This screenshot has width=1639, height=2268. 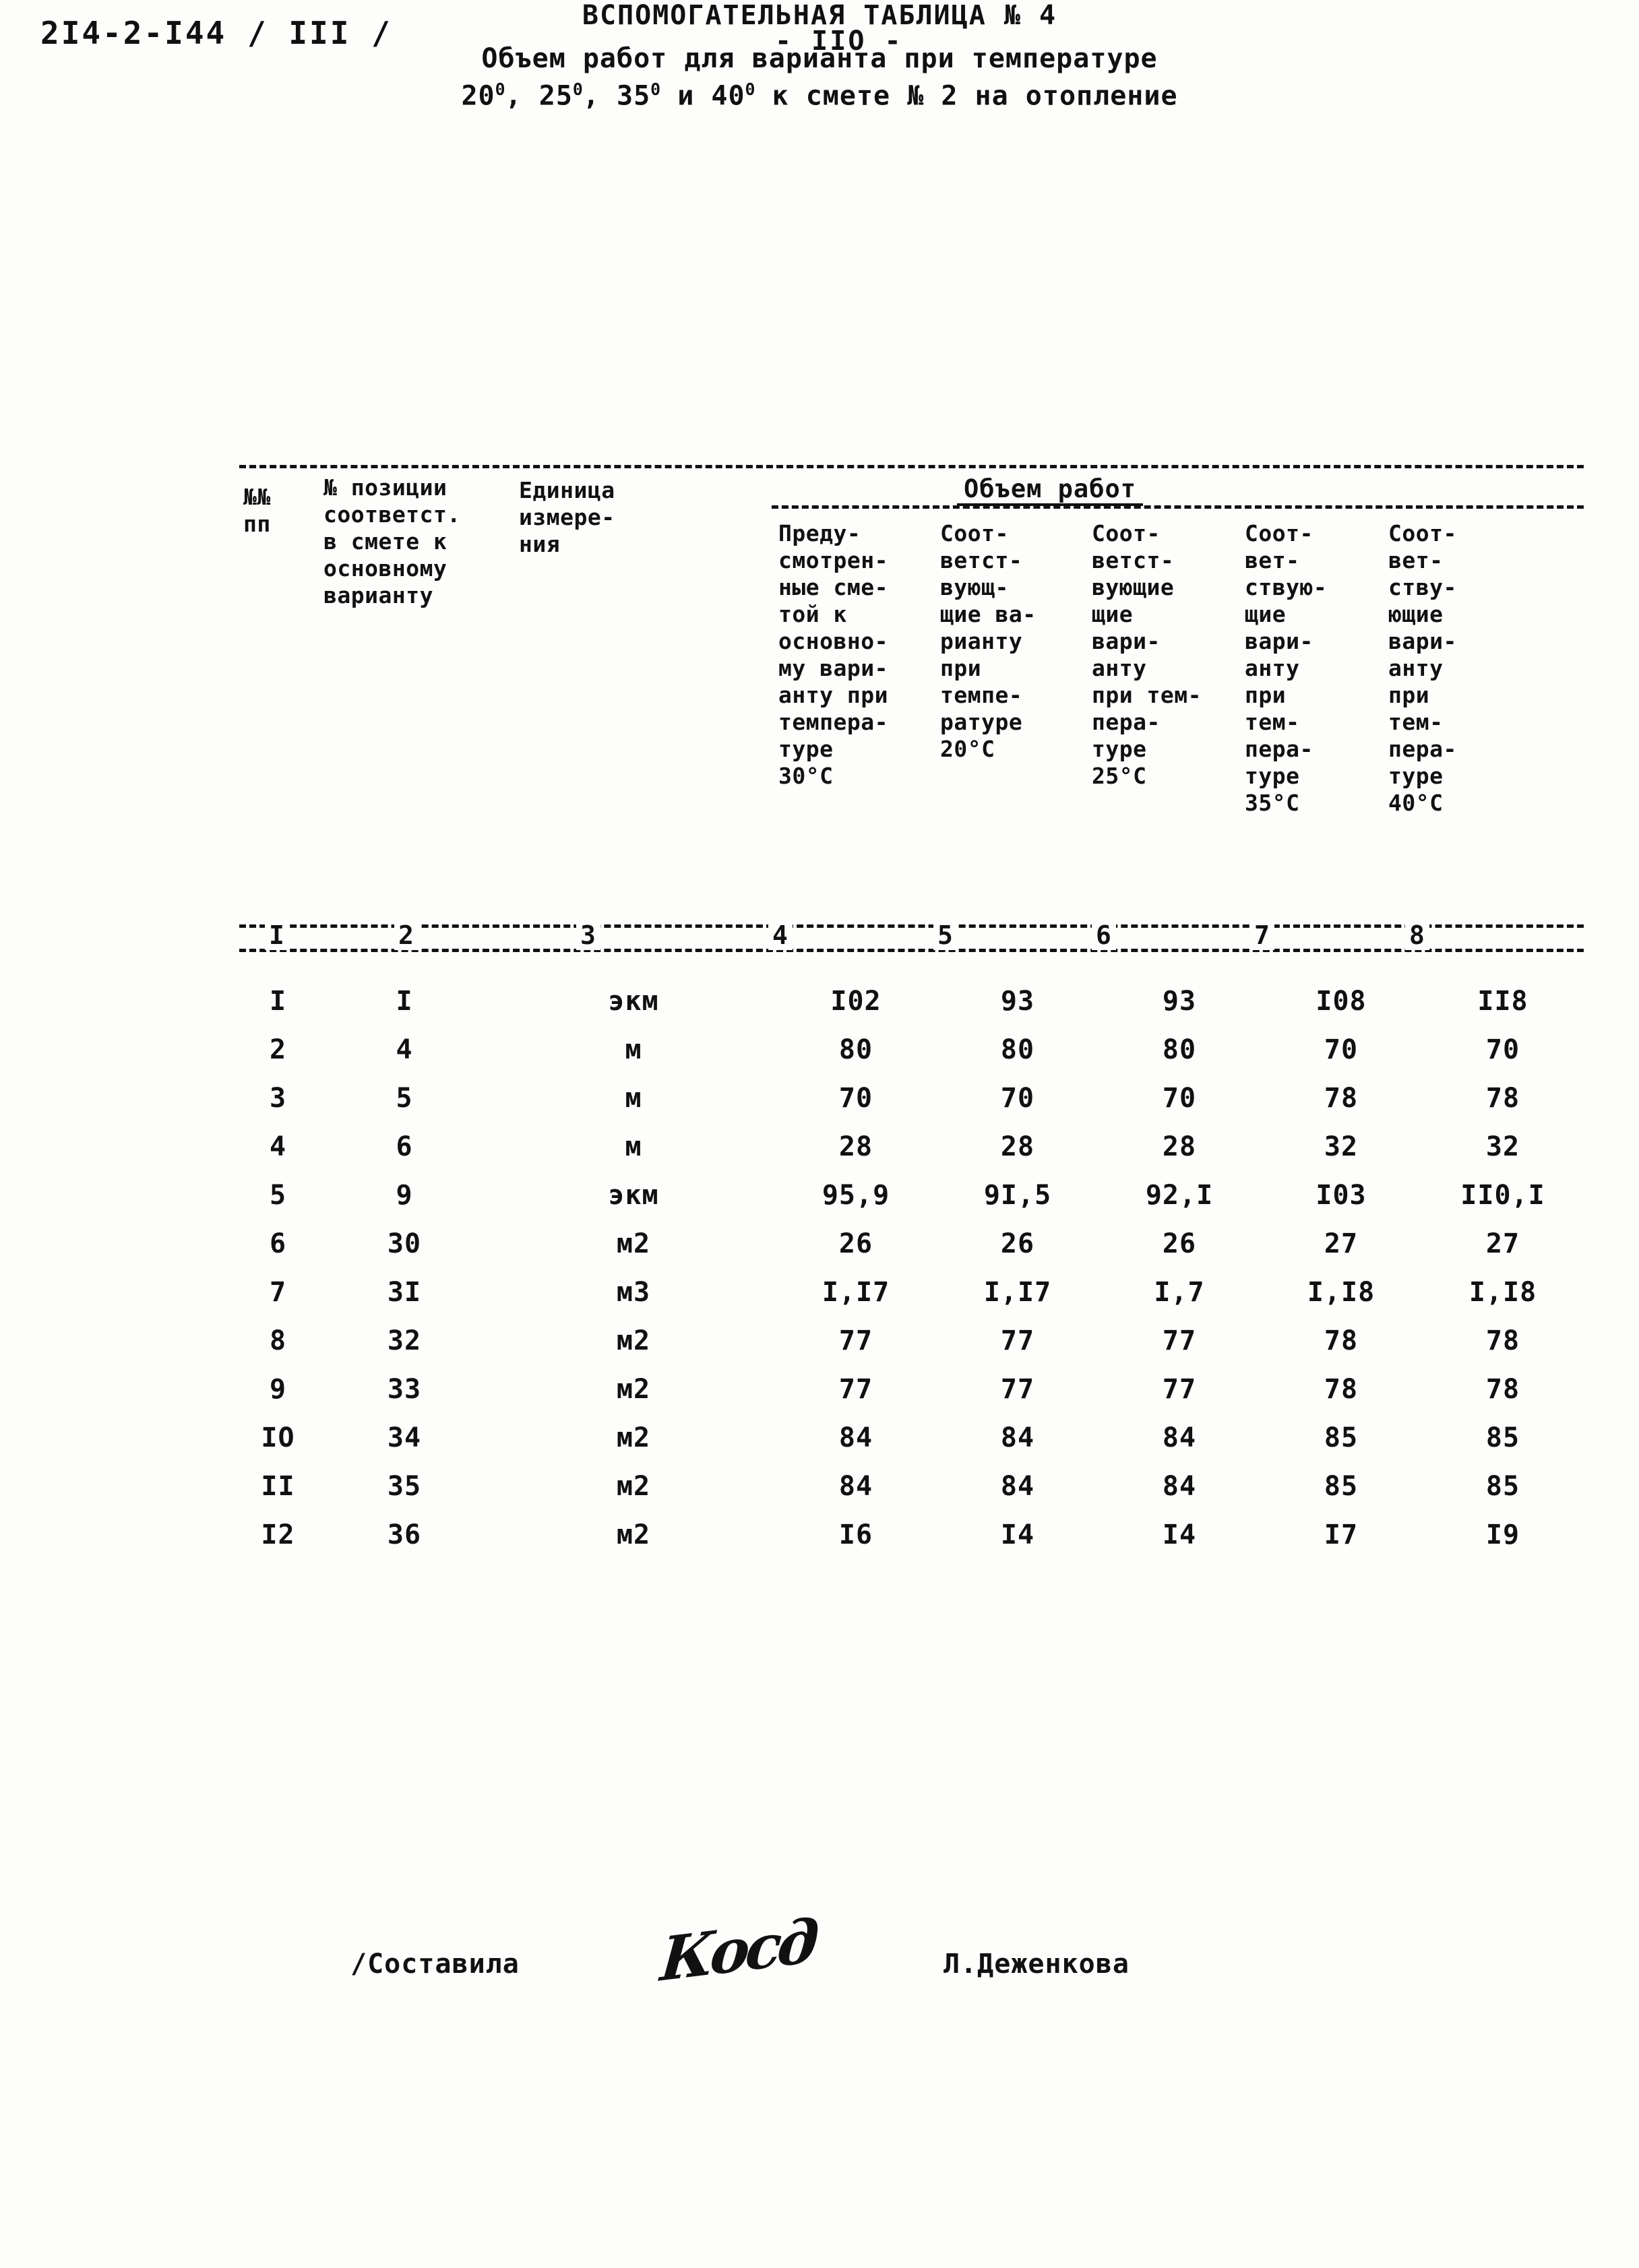 What do you see at coordinates (1502, 1147) in the screenshot?
I see `volume-40c: 32` at bounding box center [1502, 1147].